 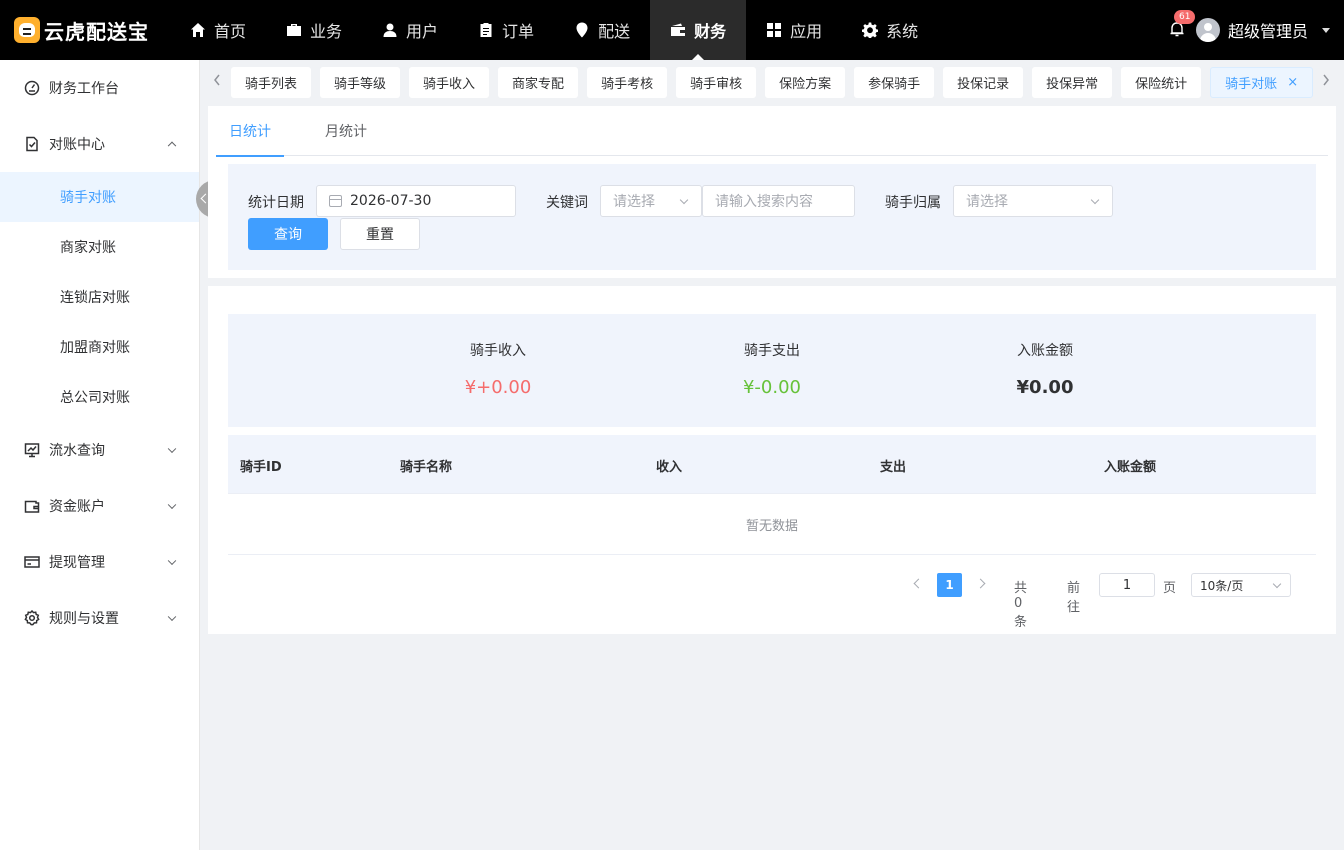 What do you see at coordinates (651, 201) in the screenshot?
I see `keyword-select: 请选择` at bounding box center [651, 201].